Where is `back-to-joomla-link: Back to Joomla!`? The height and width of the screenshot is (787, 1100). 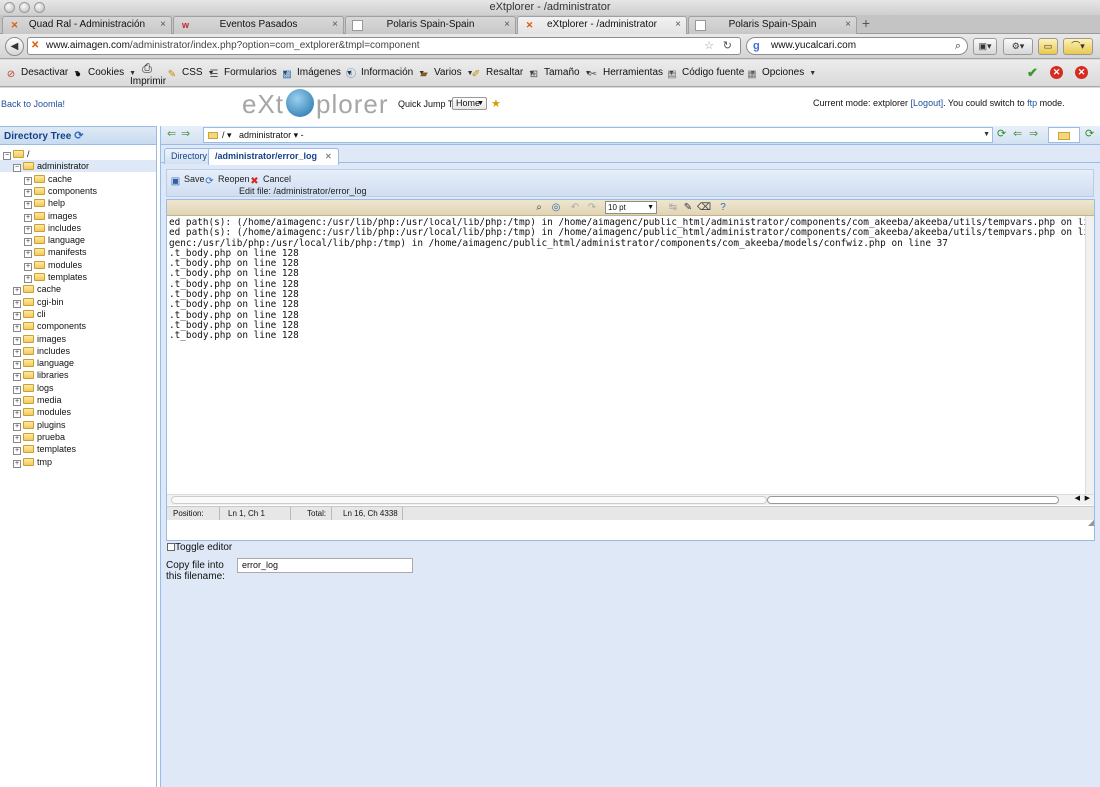
back-to-joomla-link: Back to Joomla! is located at coordinates (33, 104).